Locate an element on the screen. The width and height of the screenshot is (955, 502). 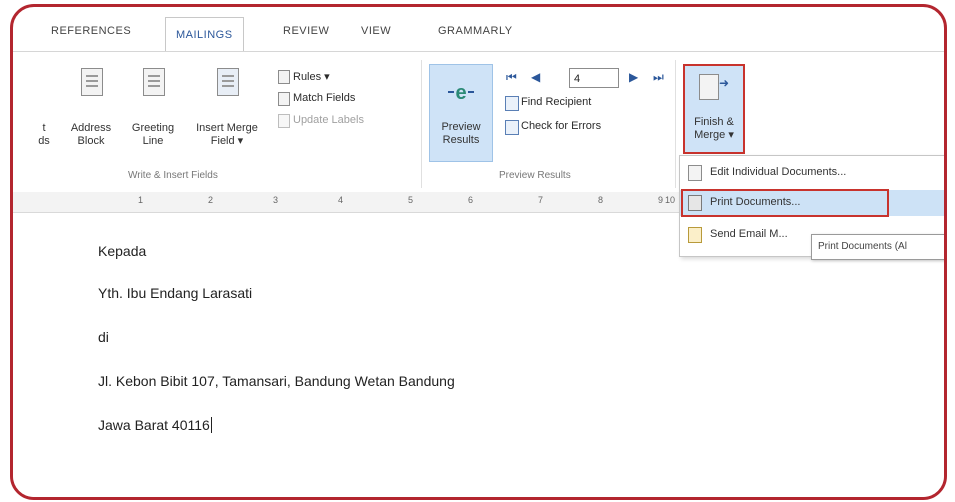
ruler-tick: 4 is located at coordinates (341, 200).